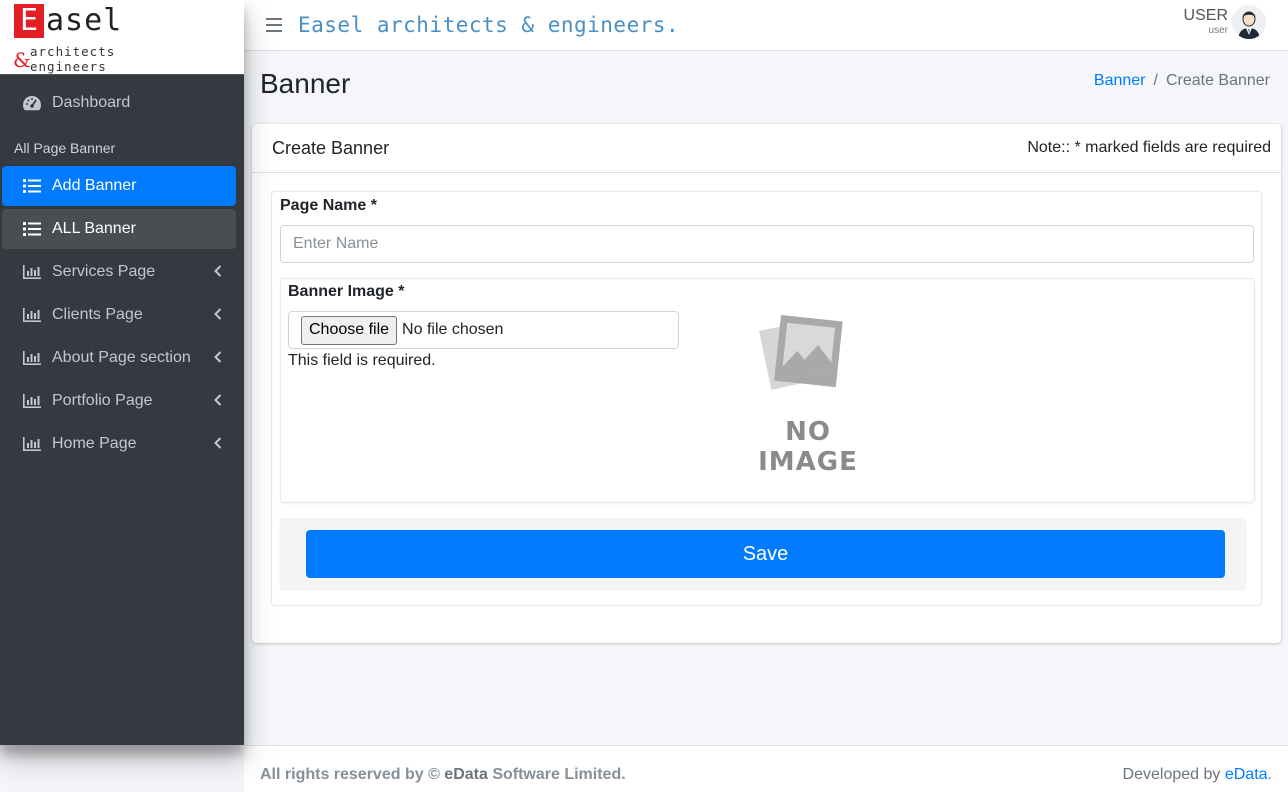 Image resolution: width=1288 pixels, height=792 pixels. What do you see at coordinates (362, 360) in the screenshot?
I see `validation-error: This field is required.` at bounding box center [362, 360].